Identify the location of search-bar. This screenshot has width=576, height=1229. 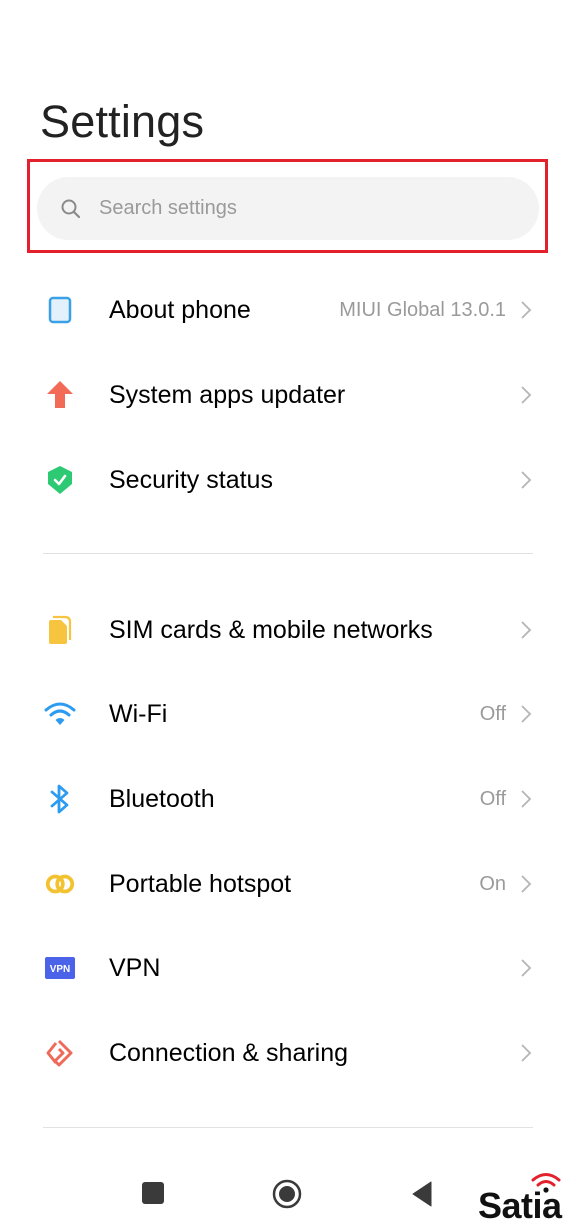
(288, 208).